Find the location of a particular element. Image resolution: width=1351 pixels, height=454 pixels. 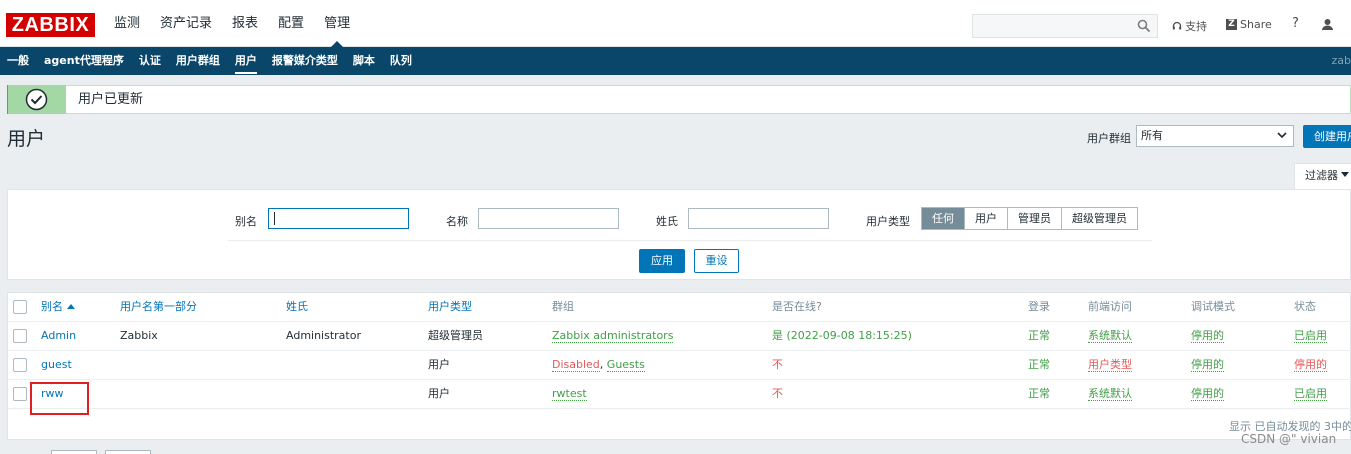

status-label: 已启用 is located at coordinates (1310, 394).